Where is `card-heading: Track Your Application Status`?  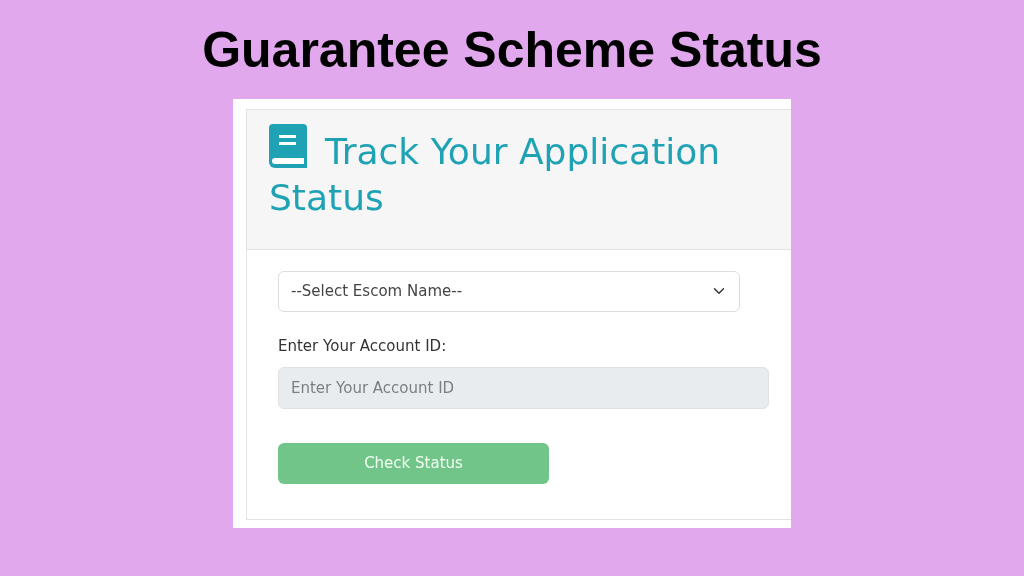 card-heading: Track Your Application Status is located at coordinates (529, 173).